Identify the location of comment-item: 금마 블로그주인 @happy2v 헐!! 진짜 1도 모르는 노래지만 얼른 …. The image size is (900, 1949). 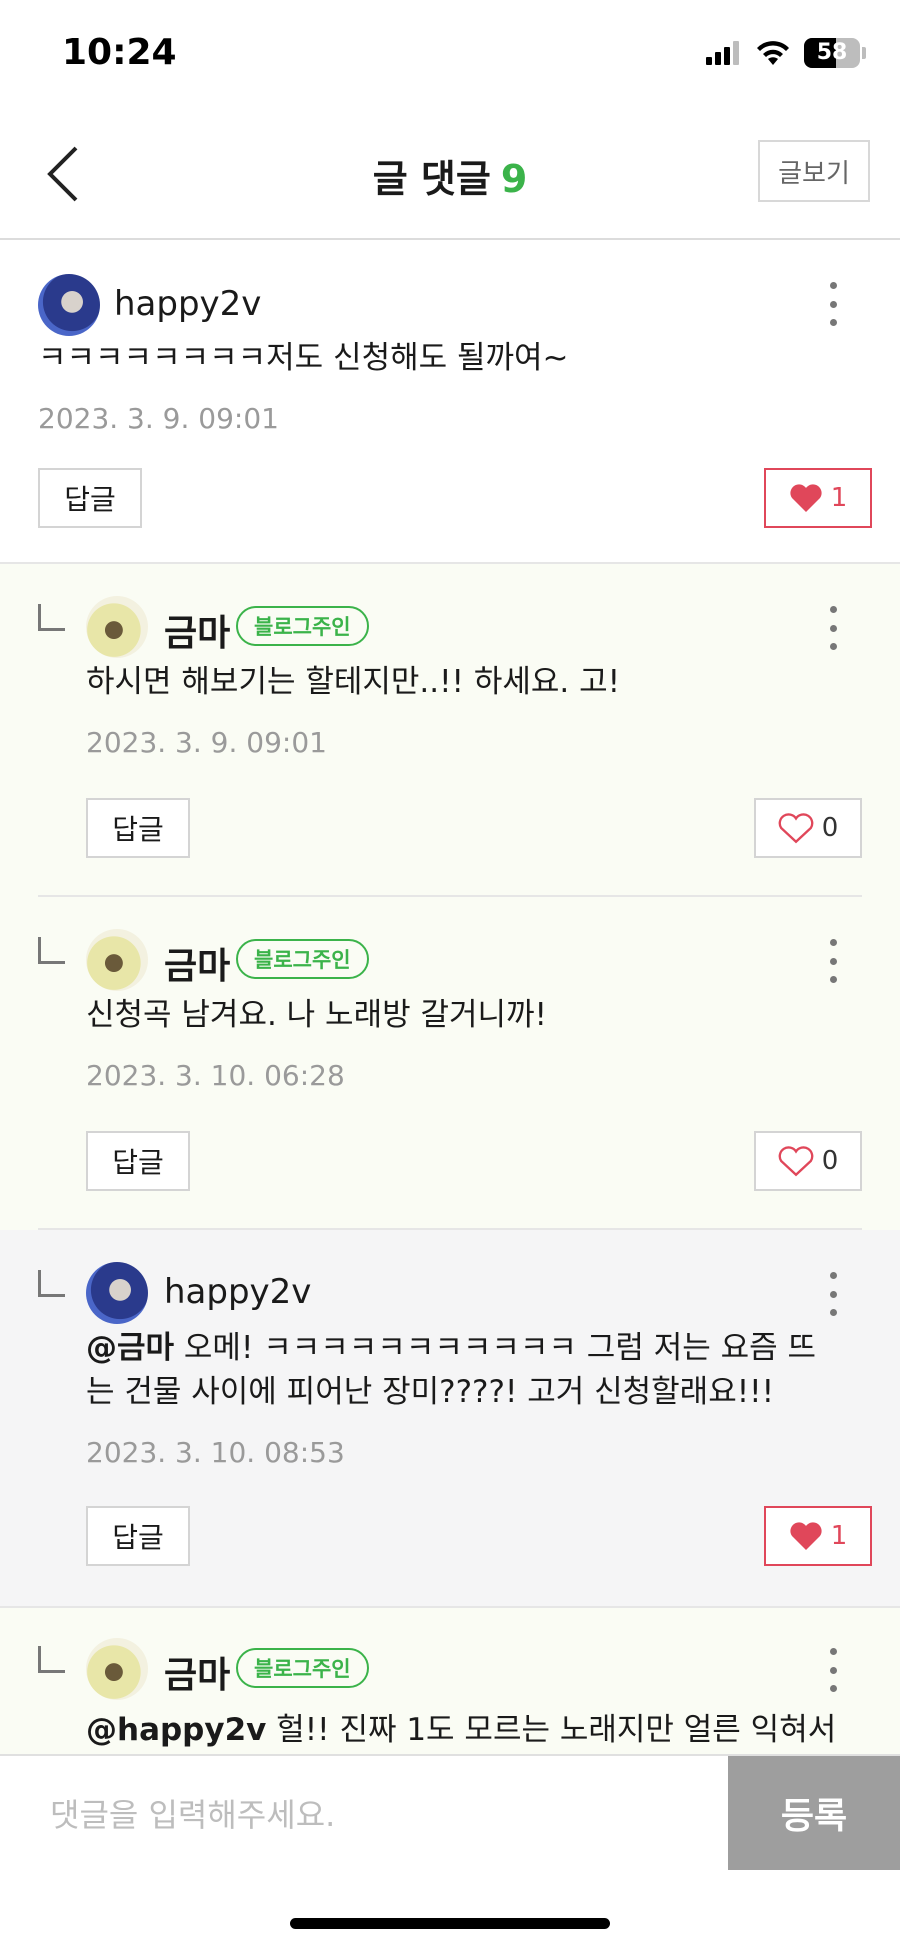
(450, 1680).